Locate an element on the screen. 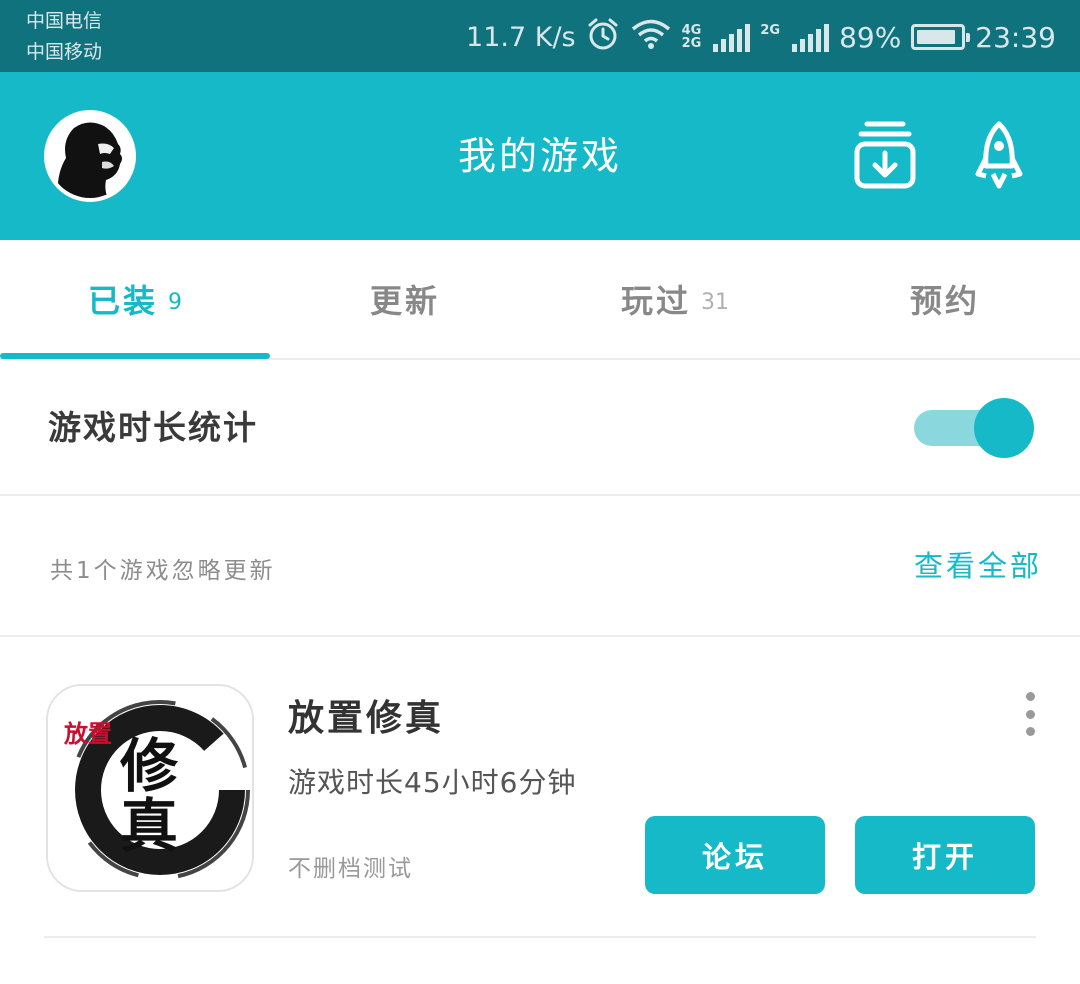  tab-installed: 已装 9 is located at coordinates (135, 299).